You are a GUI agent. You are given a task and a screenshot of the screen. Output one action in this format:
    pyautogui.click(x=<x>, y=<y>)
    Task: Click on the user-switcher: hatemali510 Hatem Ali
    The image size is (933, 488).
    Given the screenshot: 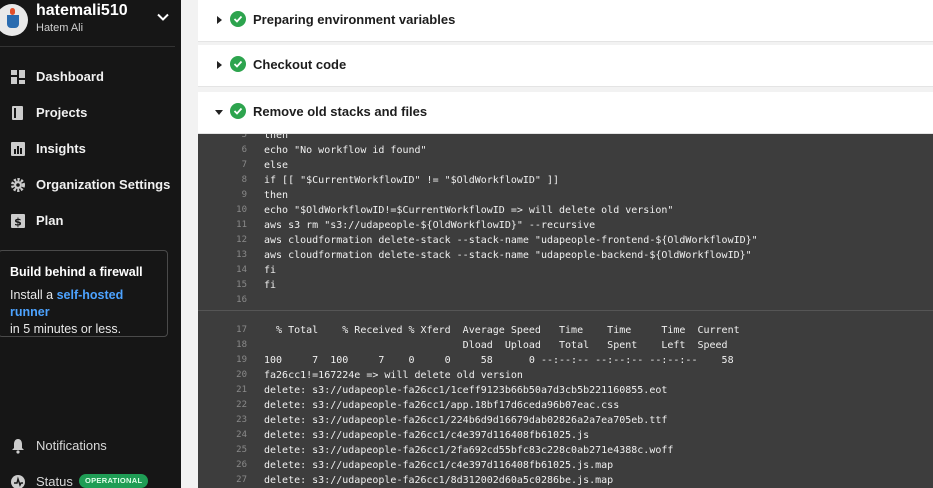 What is the action you would take?
    pyautogui.click(x=90, y=23)
    